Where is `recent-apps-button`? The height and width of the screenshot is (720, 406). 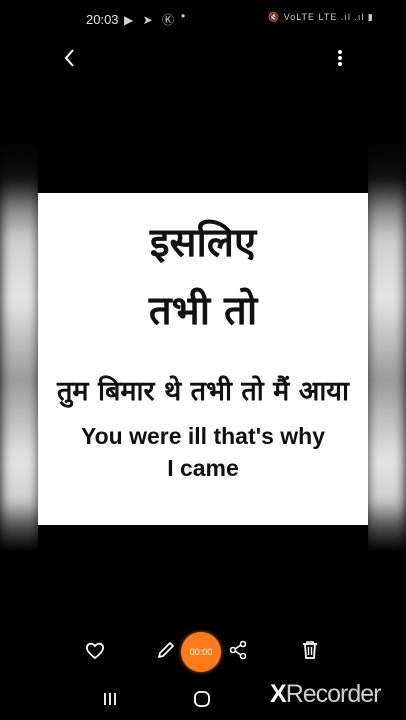 recent-apps-button is located at coordinates (110, 699).